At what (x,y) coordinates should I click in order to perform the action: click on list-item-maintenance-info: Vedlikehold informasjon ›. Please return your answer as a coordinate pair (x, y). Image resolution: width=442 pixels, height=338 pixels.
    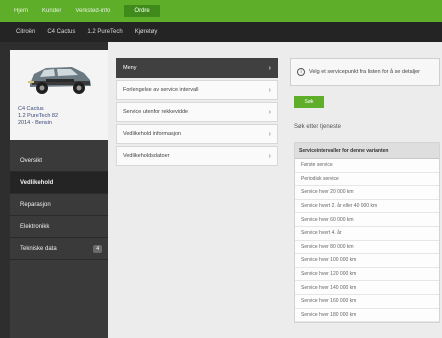
    Looking at the image, I should click on (197, 134).